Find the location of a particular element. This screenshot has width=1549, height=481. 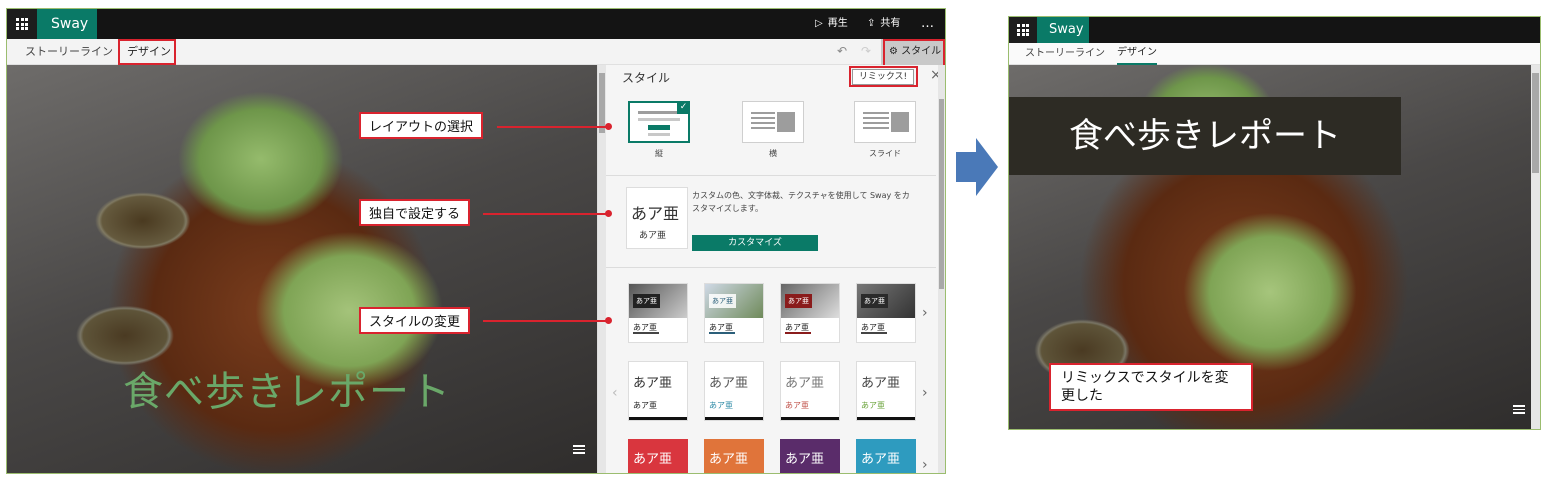

play-icon: ▷ is located at coordinates (819, 23).